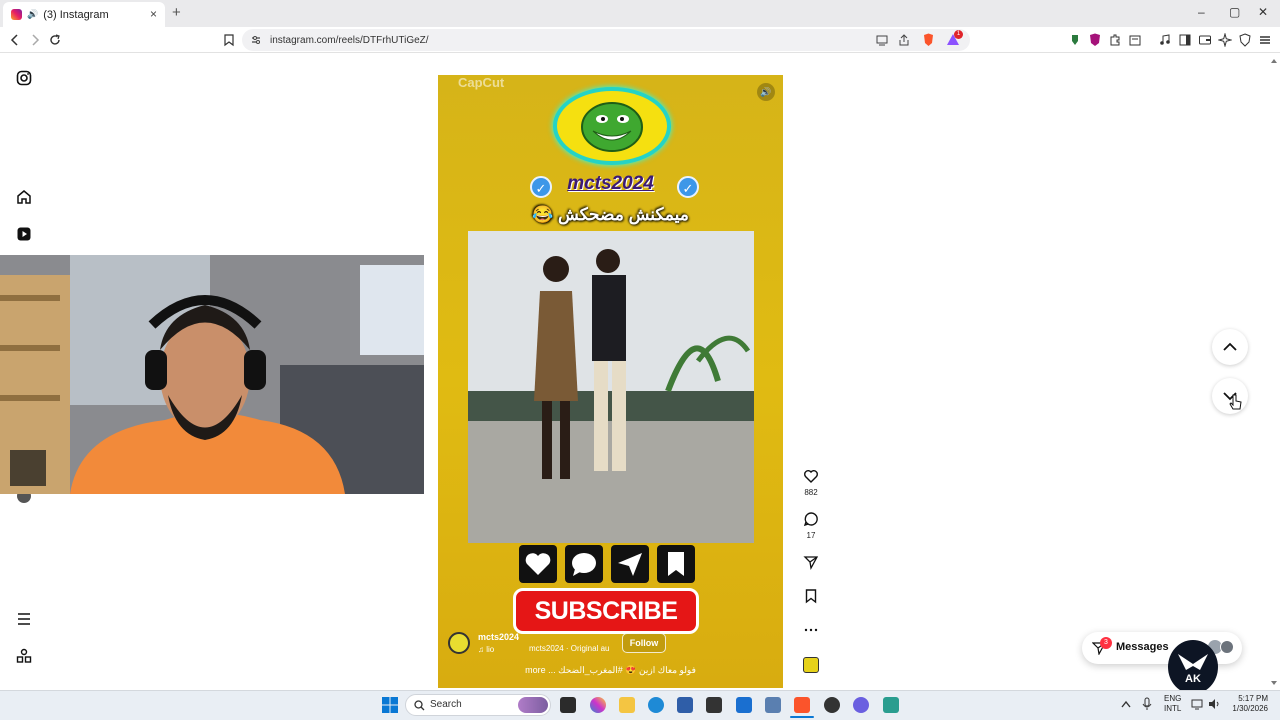 The width and height of the screenshot is (1280, 720). What do you see at coordinates (1147, 704) in the screenshot?
I see `microphone-icon` at bounding box center [1147, 704].